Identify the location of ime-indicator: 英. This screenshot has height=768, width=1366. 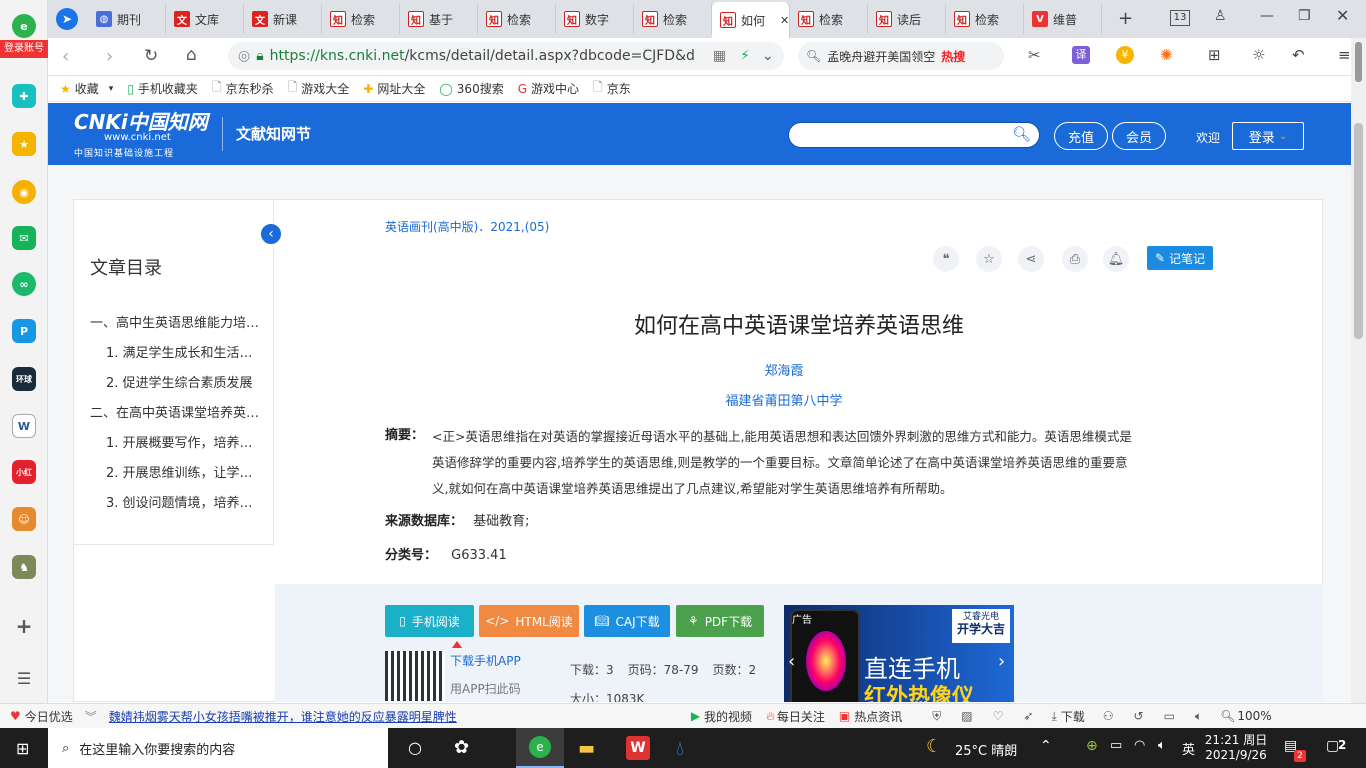
(1188, 748).